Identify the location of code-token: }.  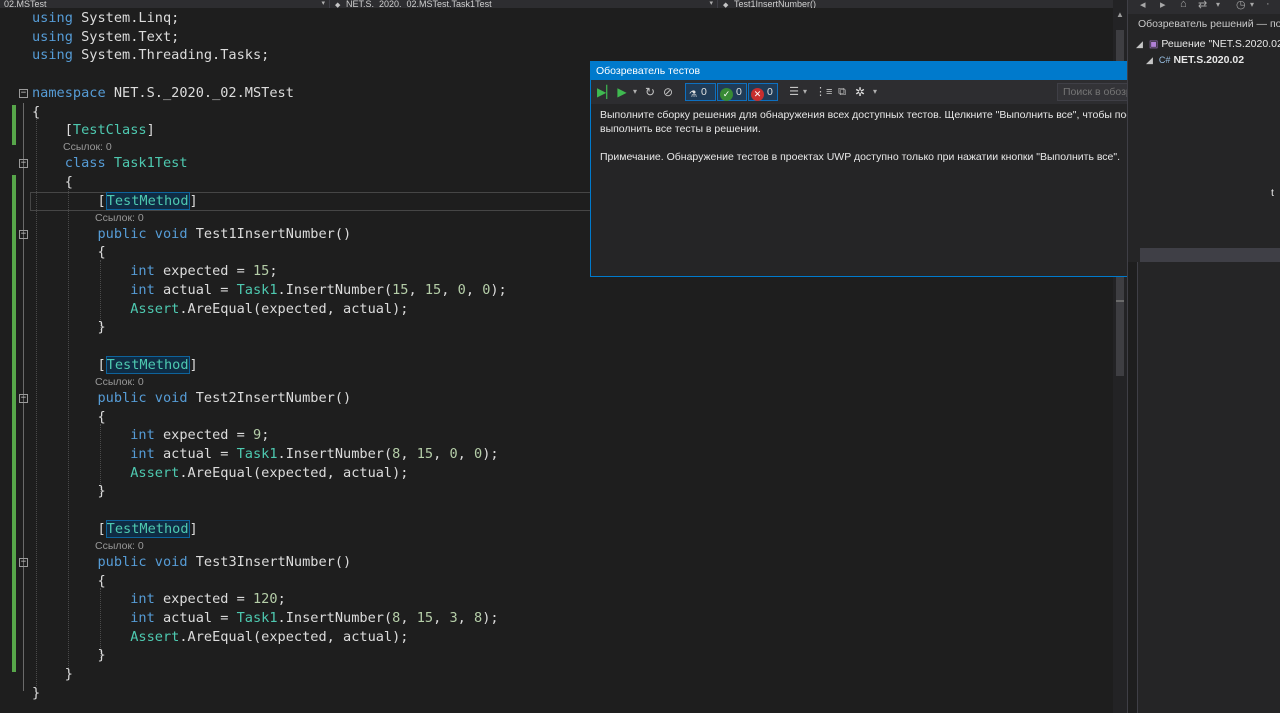
(69, 655).